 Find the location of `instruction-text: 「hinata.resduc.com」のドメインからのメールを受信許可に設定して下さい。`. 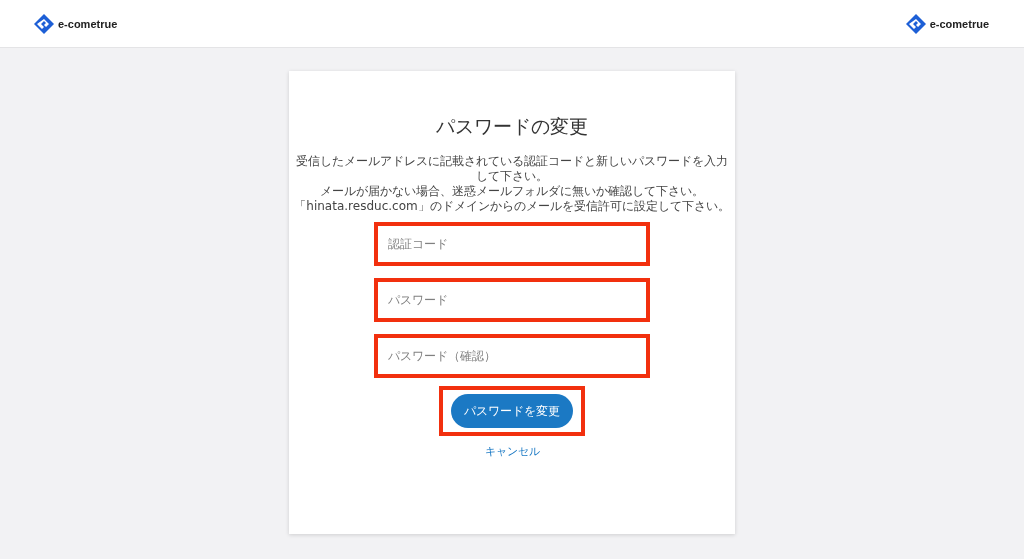

instruction-text: 「hinata.resduc.com」のドメインからのメールを受信許可に設定して下さい。 is located at coordinates (512, 206).